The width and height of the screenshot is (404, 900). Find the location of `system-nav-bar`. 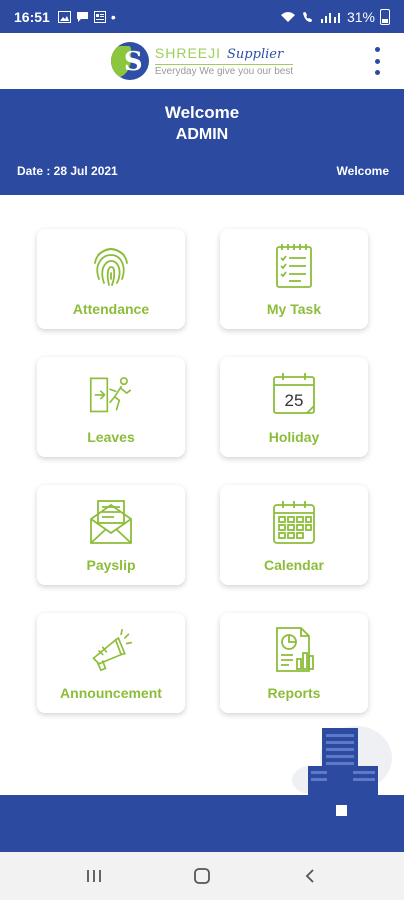

system-nav-bar is located at coordinates (202, 876).